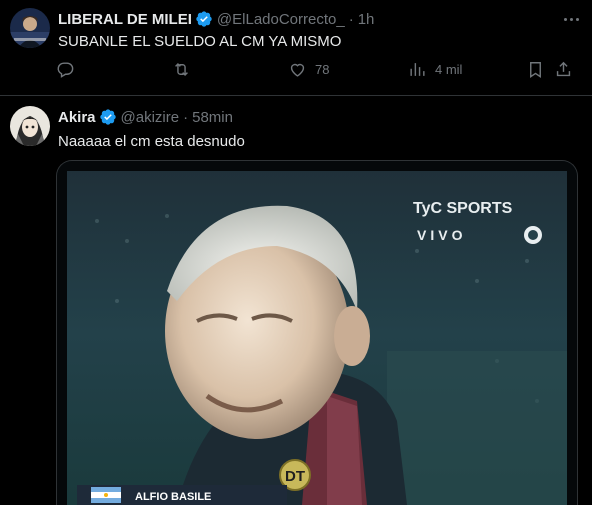 Image resolution: width=592 pixels, height=505 pixels. Describe the element at coordinates (322, 69) in the screenshot. I see `like-count: 78` at that location.